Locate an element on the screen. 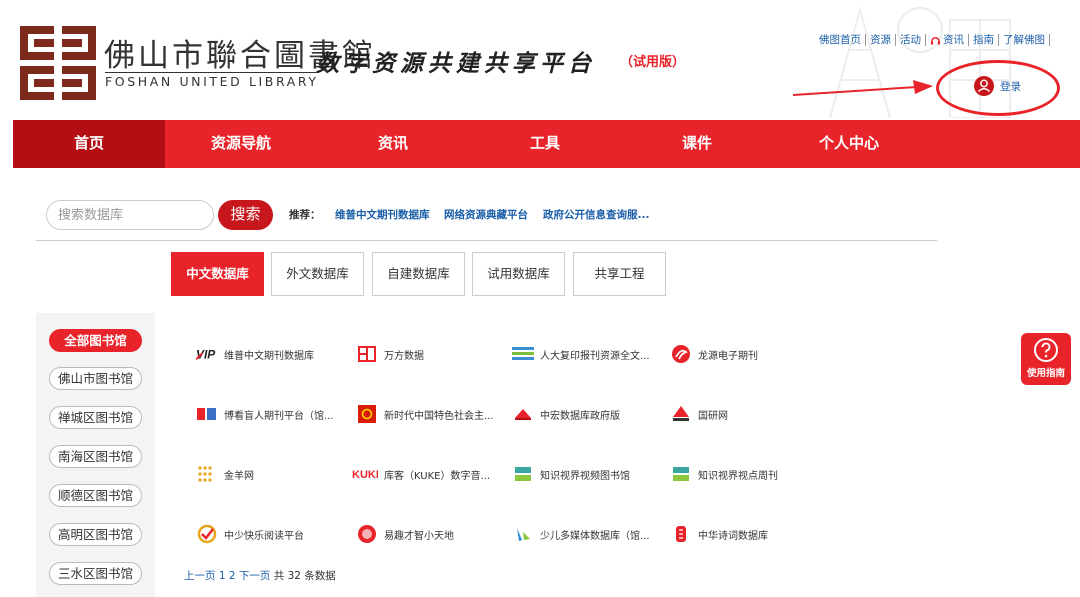 The width and height of the screenshot is (1080, 597). tab-self-built-db: 自建数据库 is located at coordinates (418, 274).